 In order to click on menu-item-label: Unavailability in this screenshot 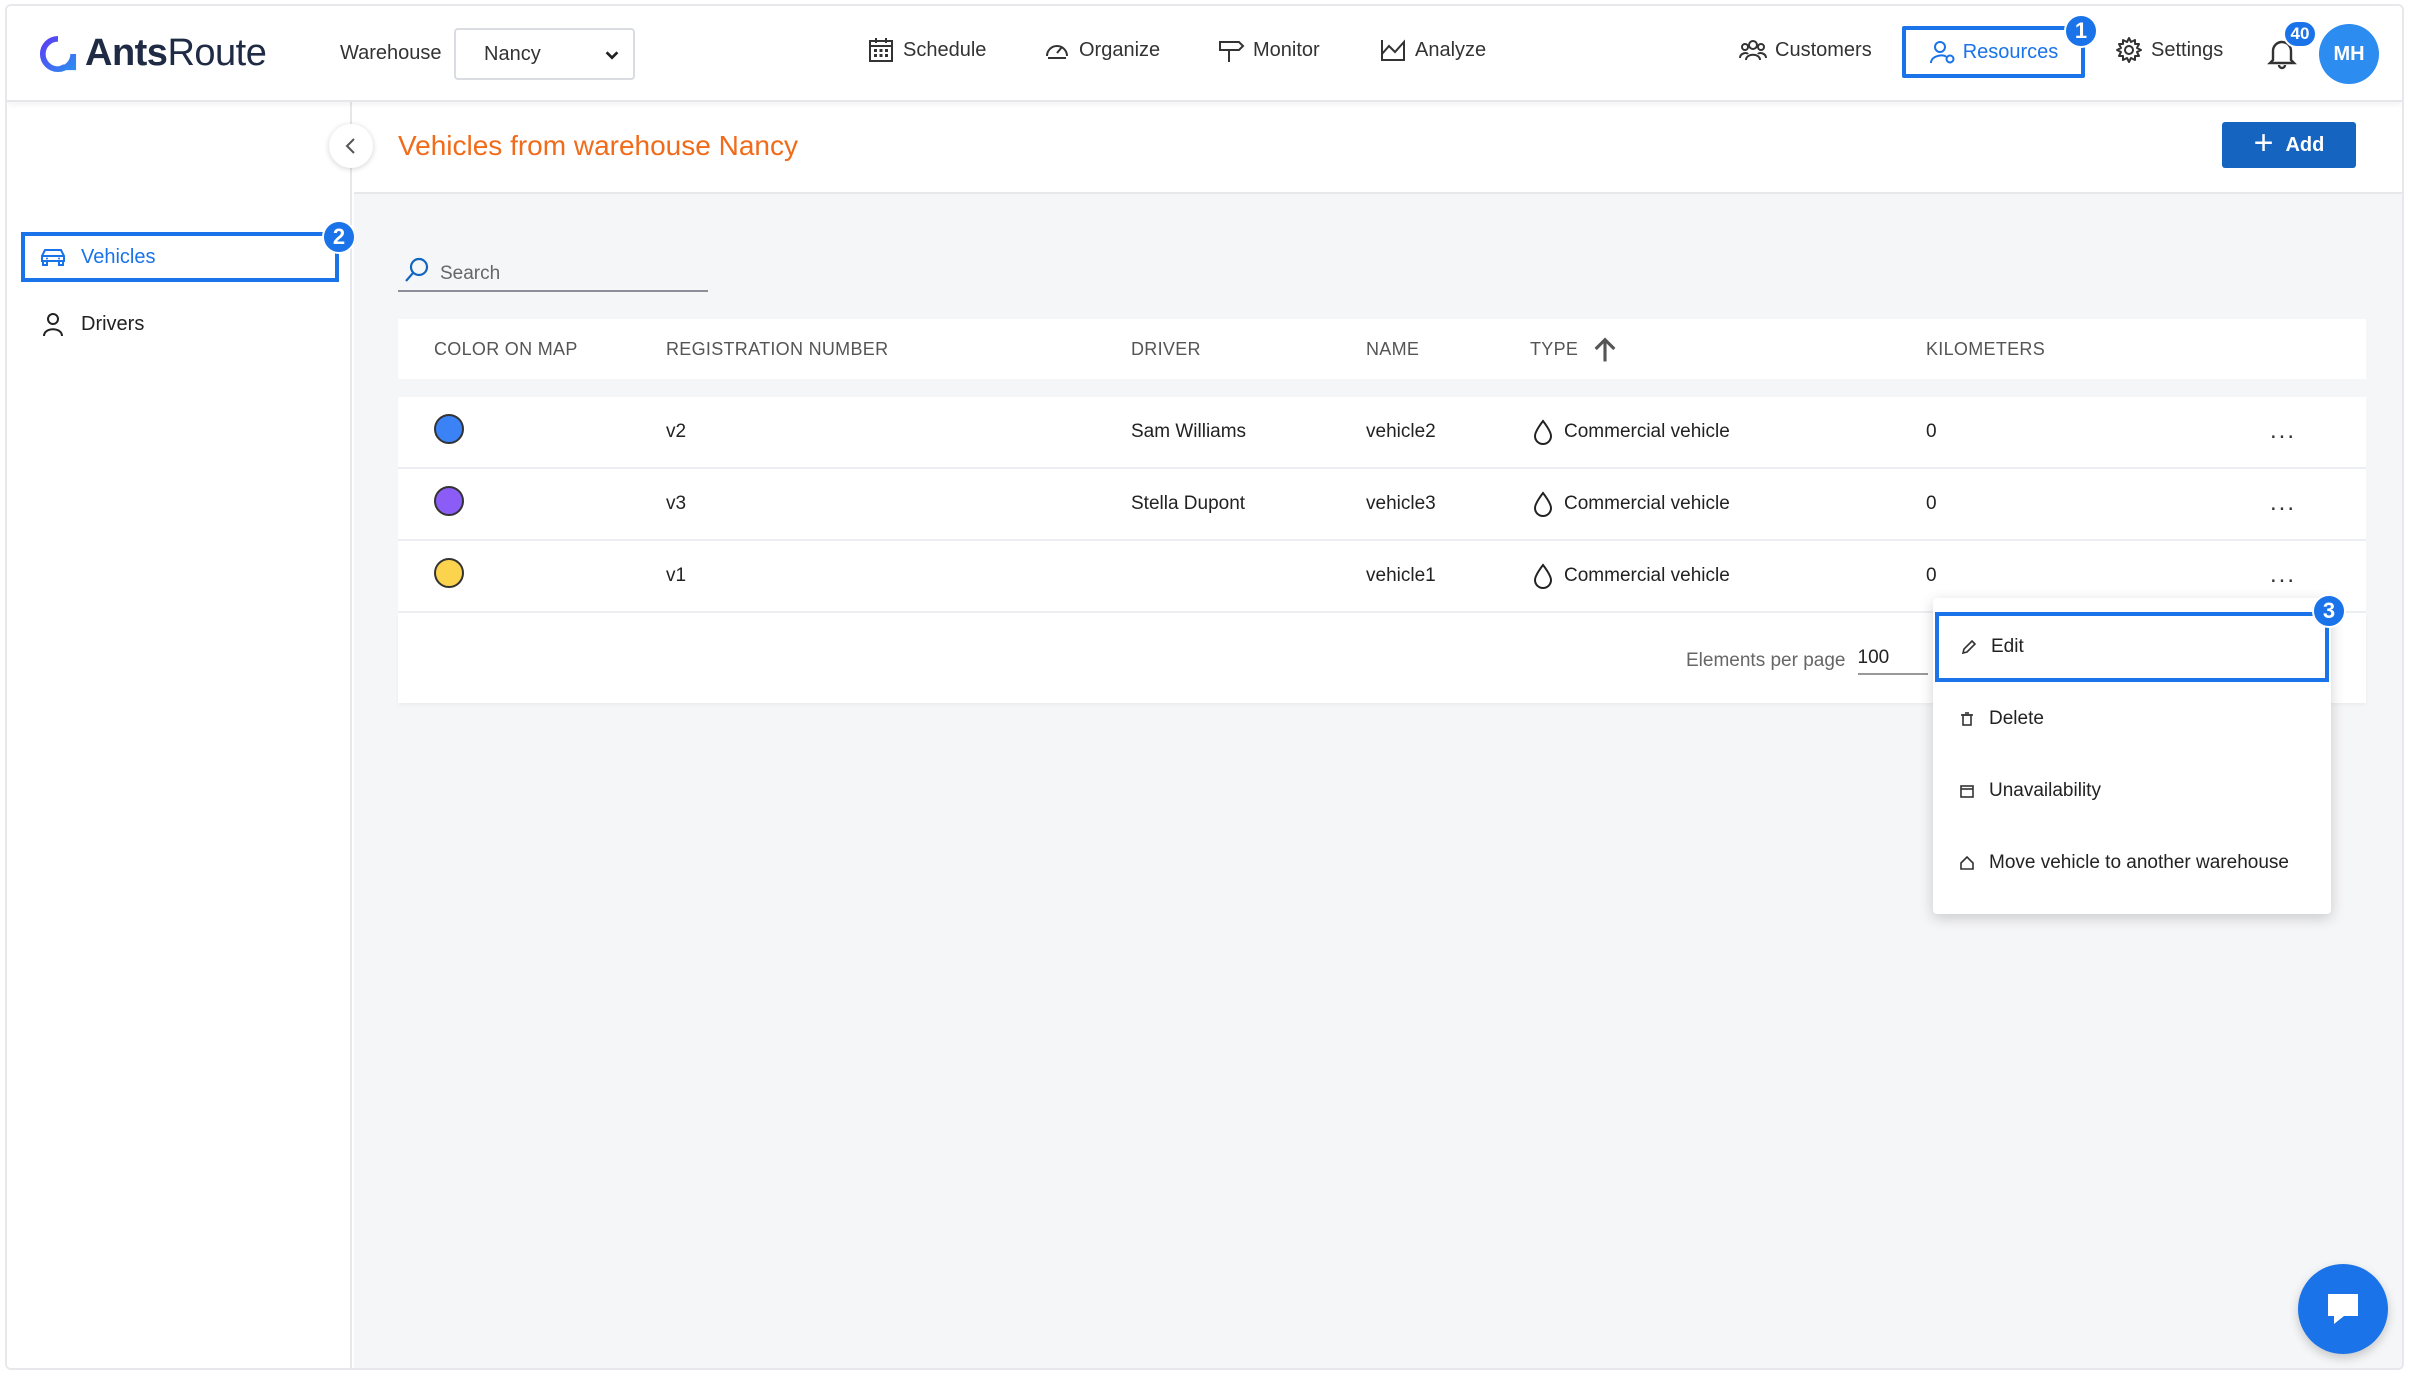, I will do `click(2045, 790)`.